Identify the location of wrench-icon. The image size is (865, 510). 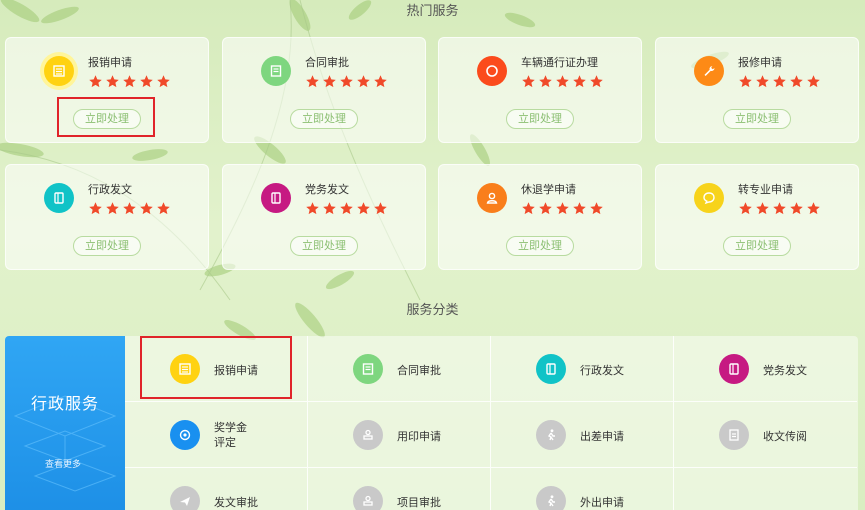
(709, 71).